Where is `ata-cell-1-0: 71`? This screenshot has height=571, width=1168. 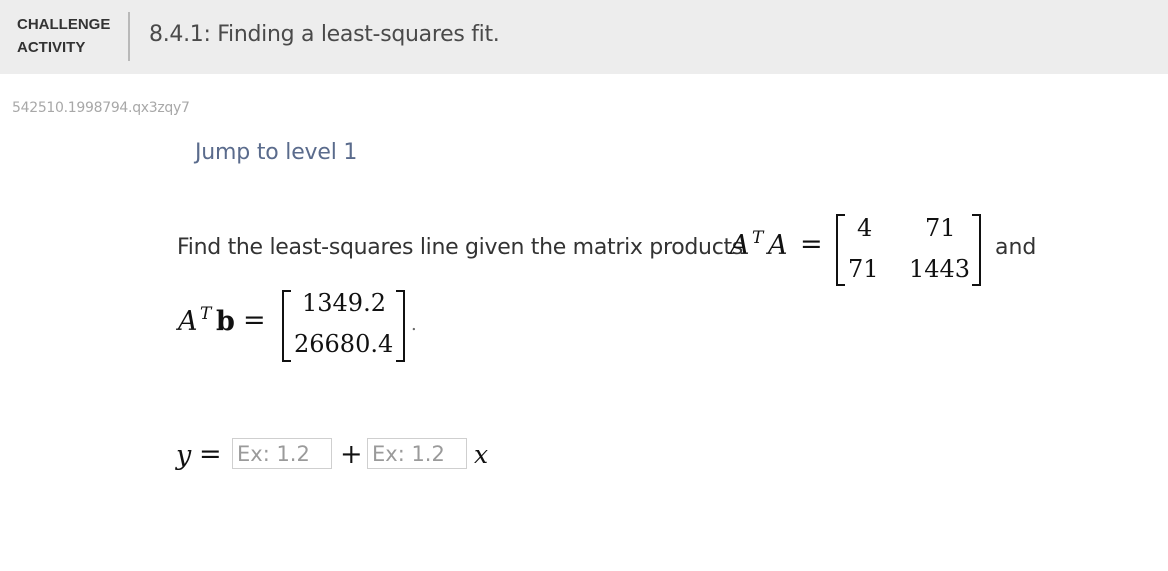 ata-cell-1-0: 71 is located at coordinates (863, 269).